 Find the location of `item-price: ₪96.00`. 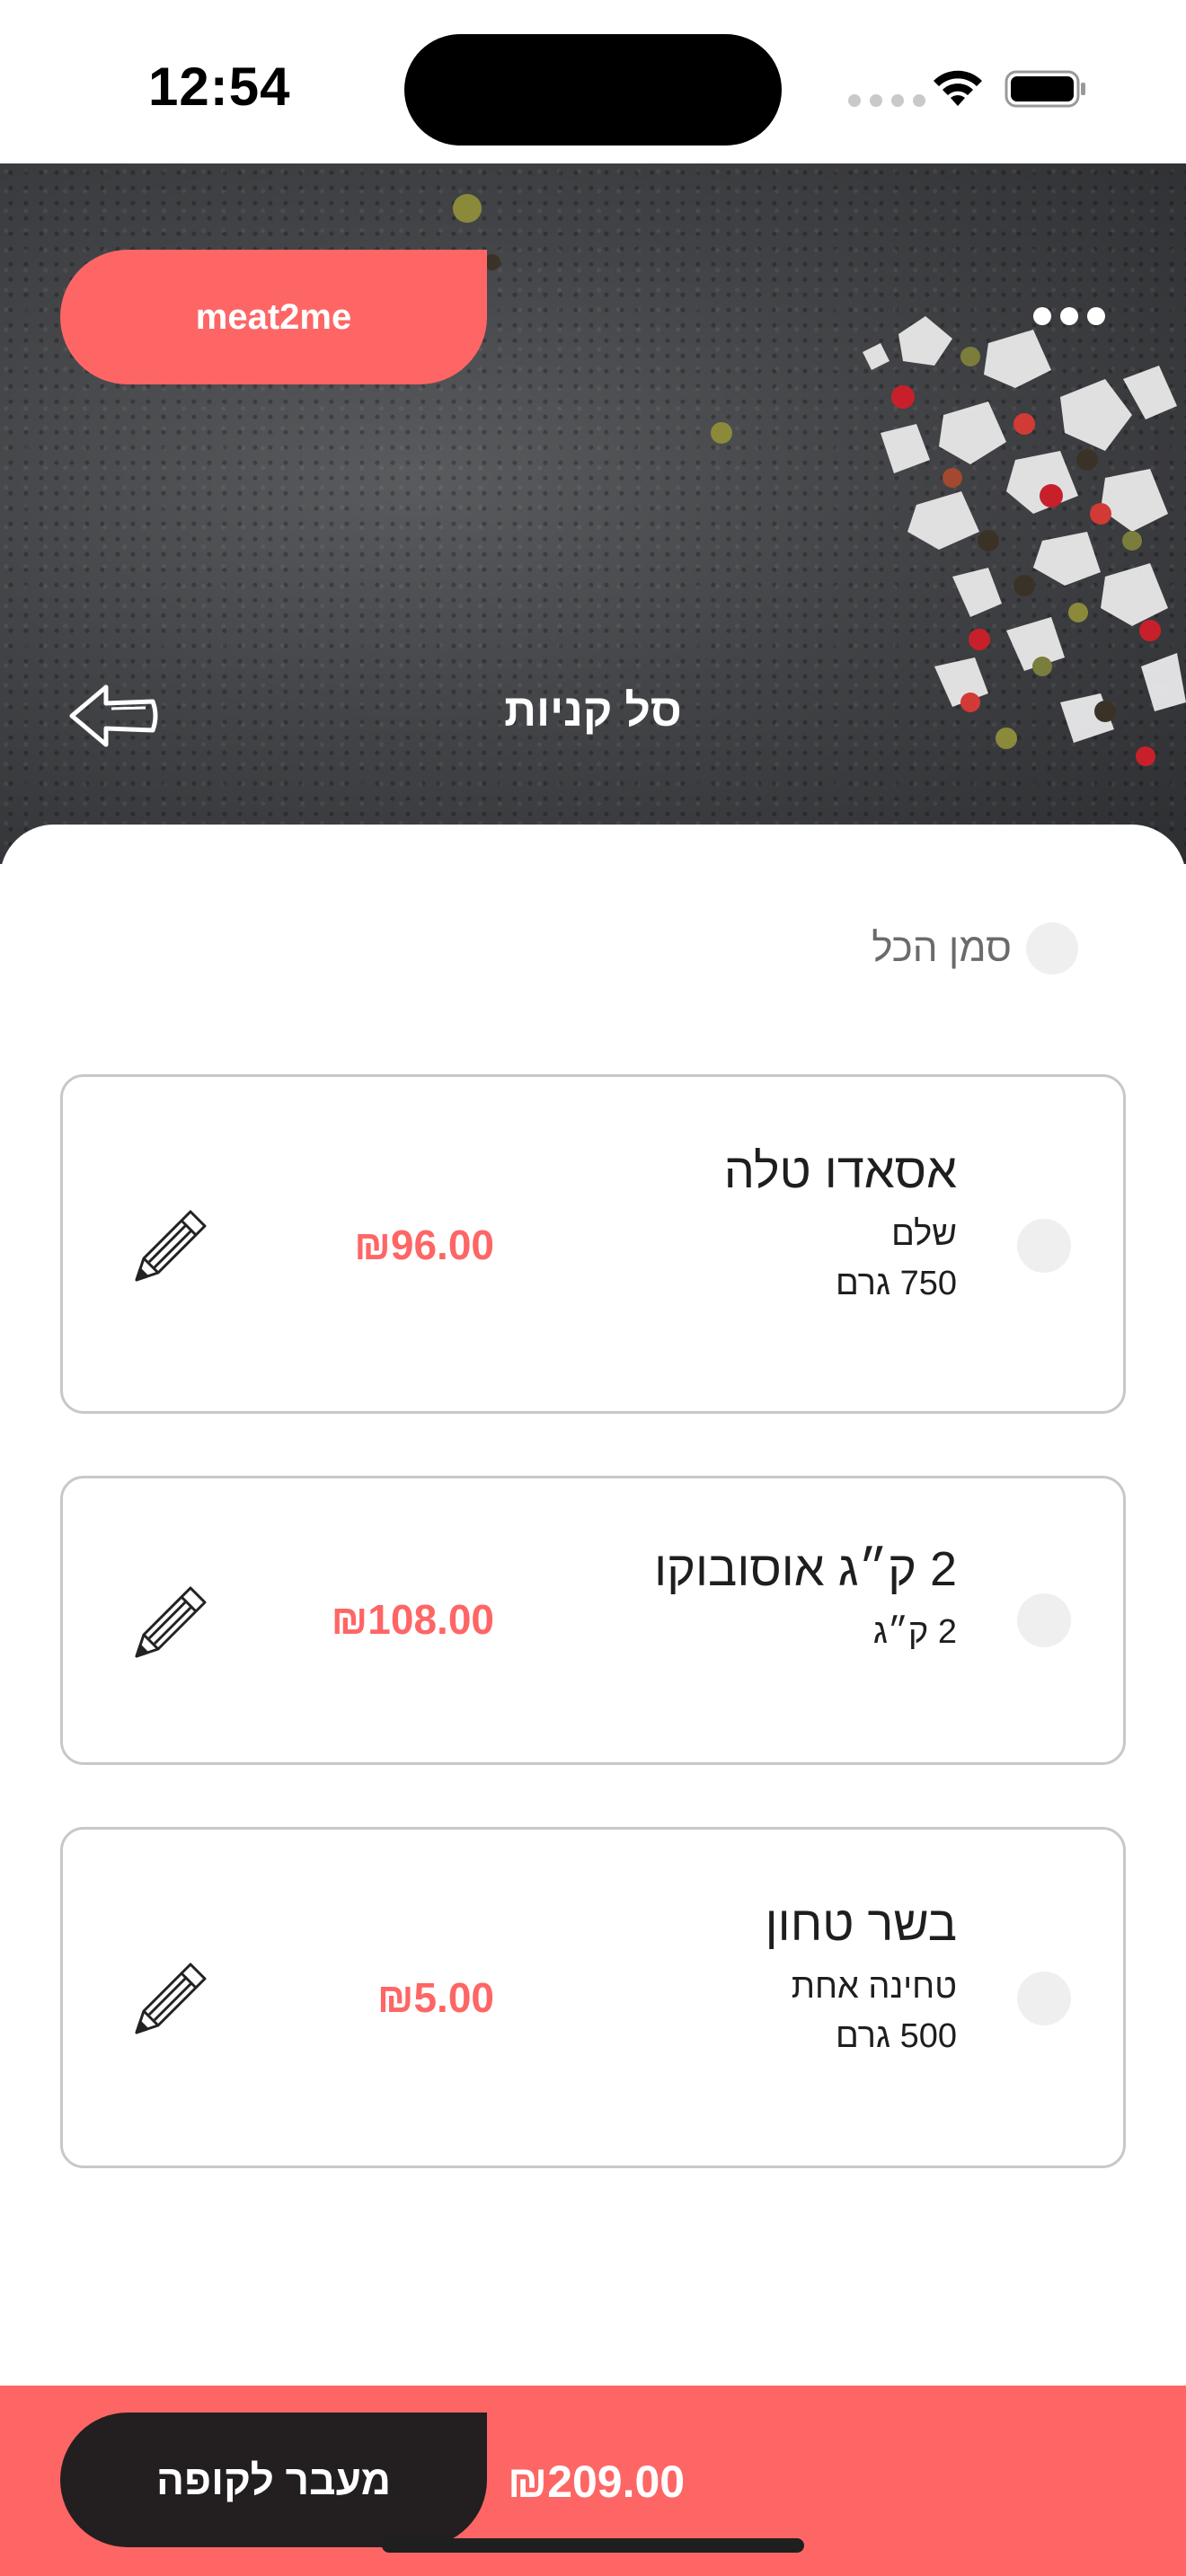

item-price: ₪96.00 is located at coordinates (424, 1245).